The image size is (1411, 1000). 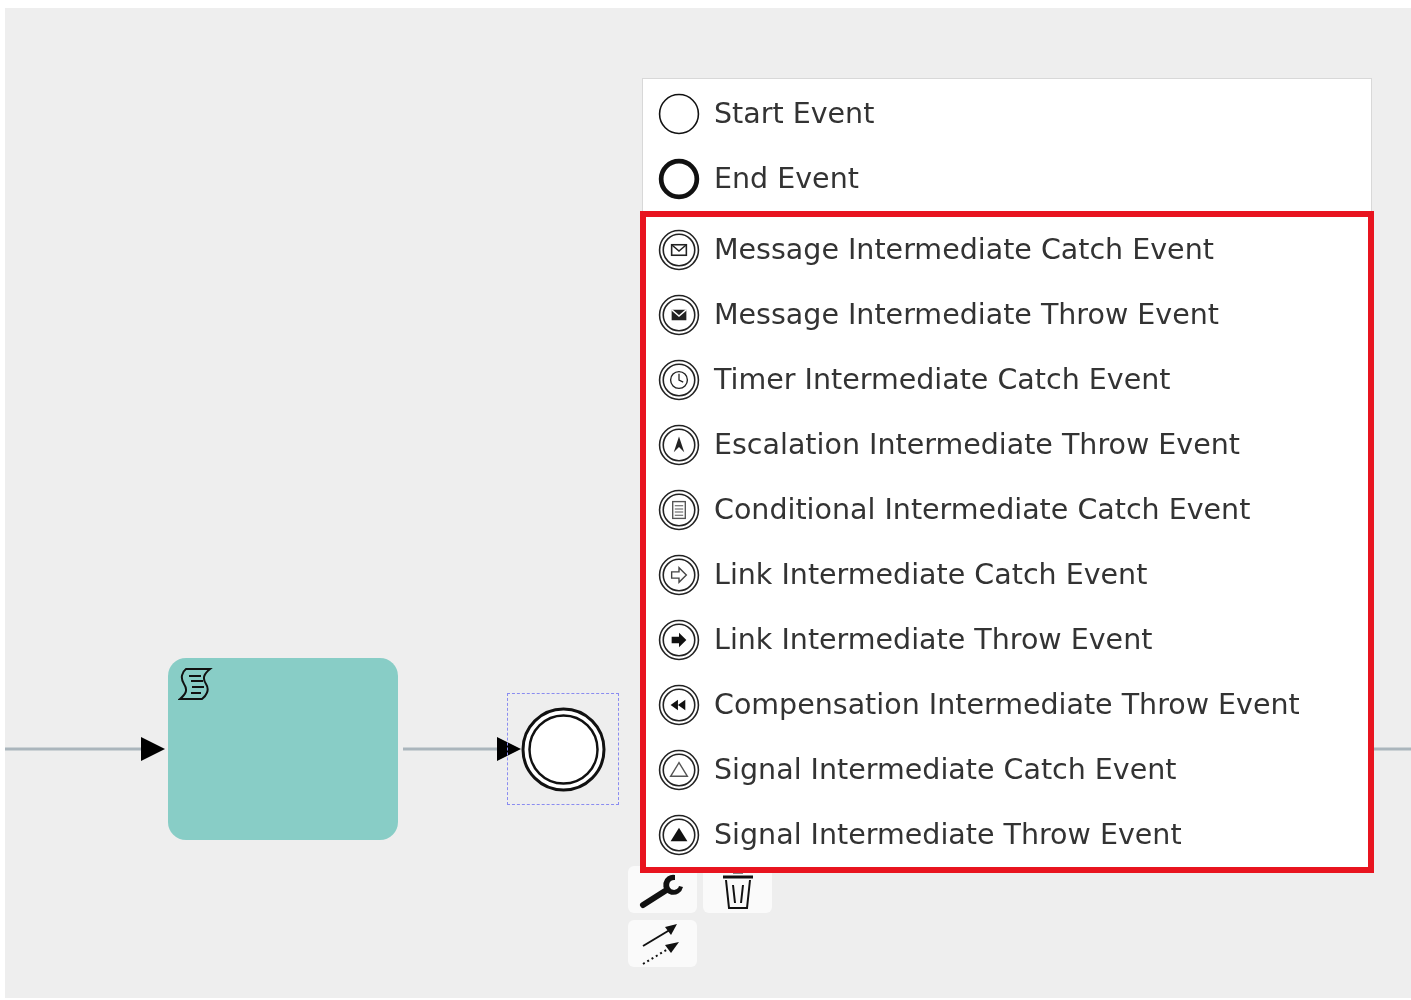 I want to click on menu-item-label: Compensation Intermediate Throw Event, so click(x=1007, y=704).